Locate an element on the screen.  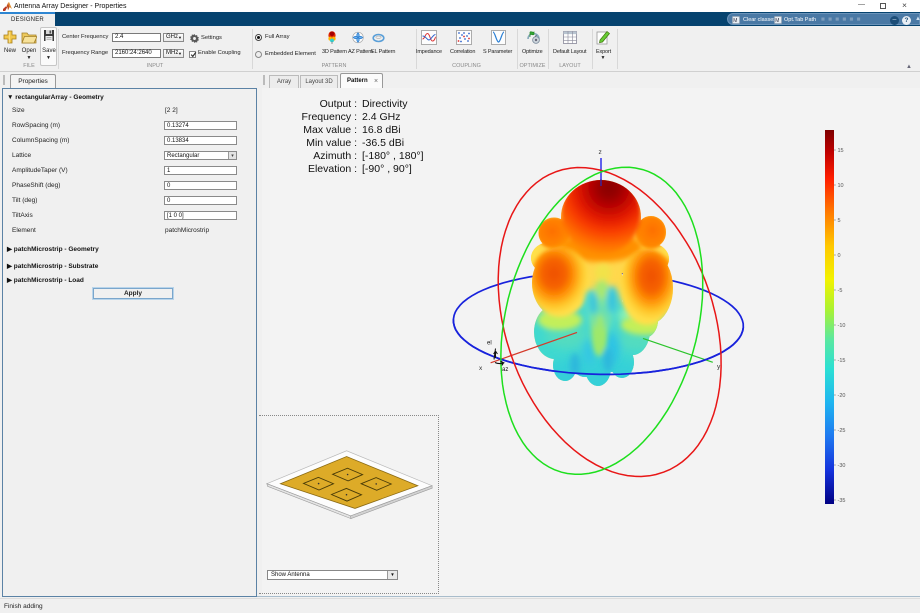
svg-text: -30 is located at coordinates (842, 466).